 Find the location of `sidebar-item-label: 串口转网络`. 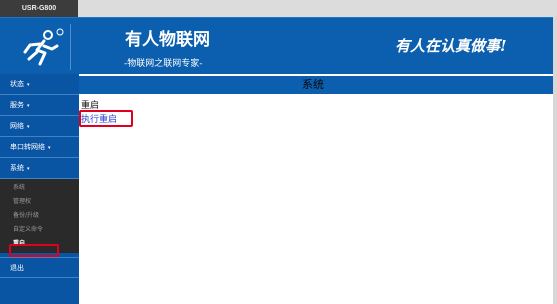

sidebar-item-label: 串口转网络 is located at coordinates (27, 147).